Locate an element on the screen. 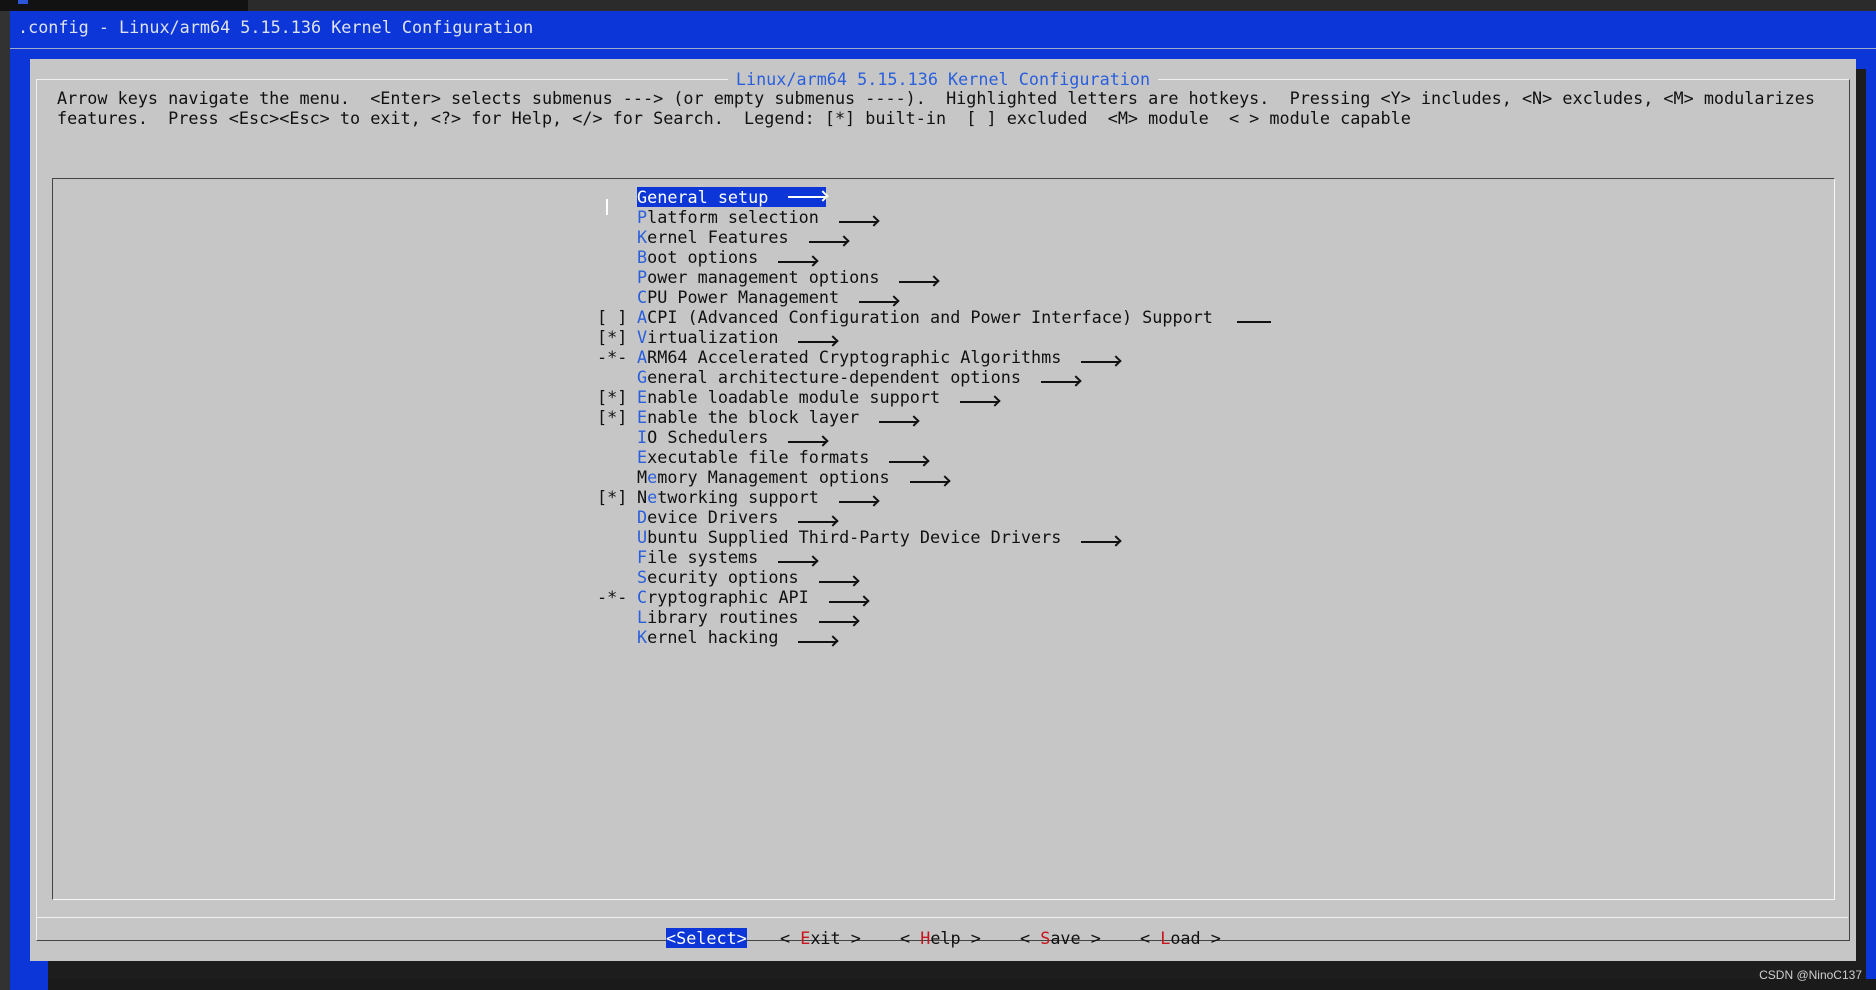  save-button: < Save > is located at coordinates (1060, 938).